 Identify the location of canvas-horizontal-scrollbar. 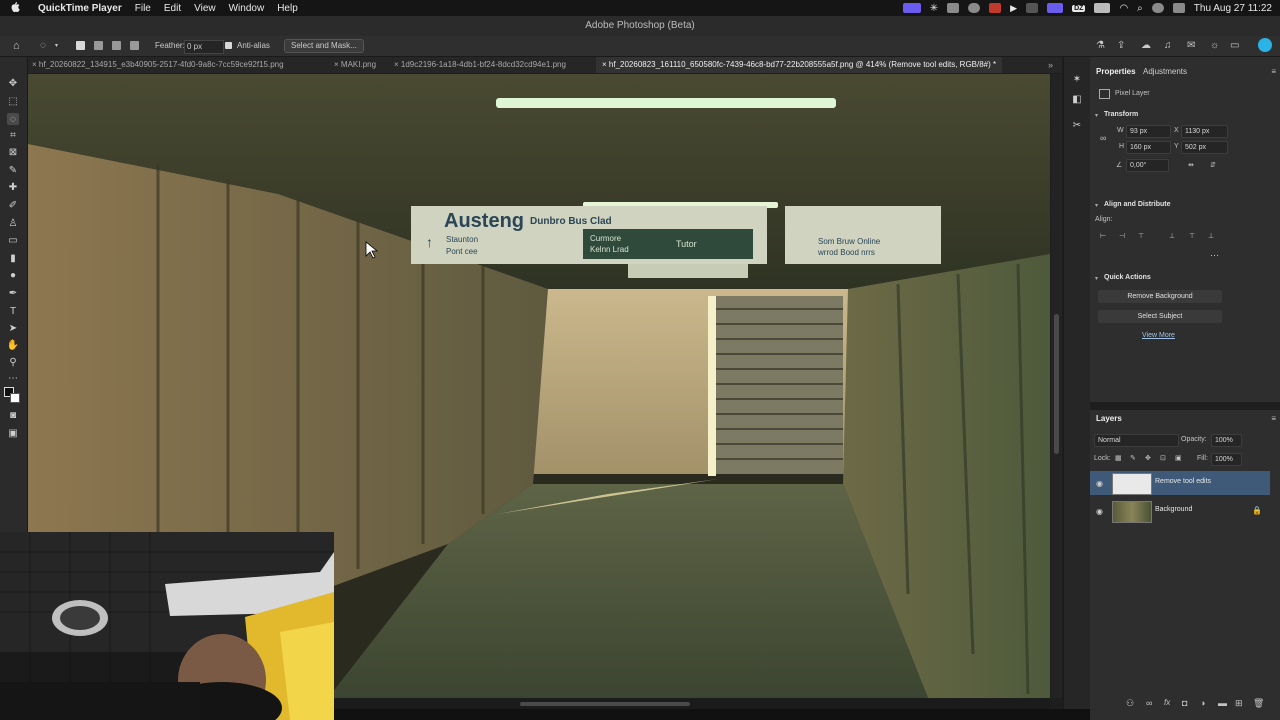
(692, 704).